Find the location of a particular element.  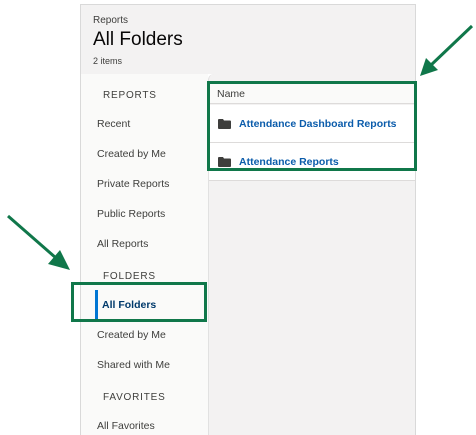

folder-link: Attendance Dashboard Reports is located at coordinates (318, 124).